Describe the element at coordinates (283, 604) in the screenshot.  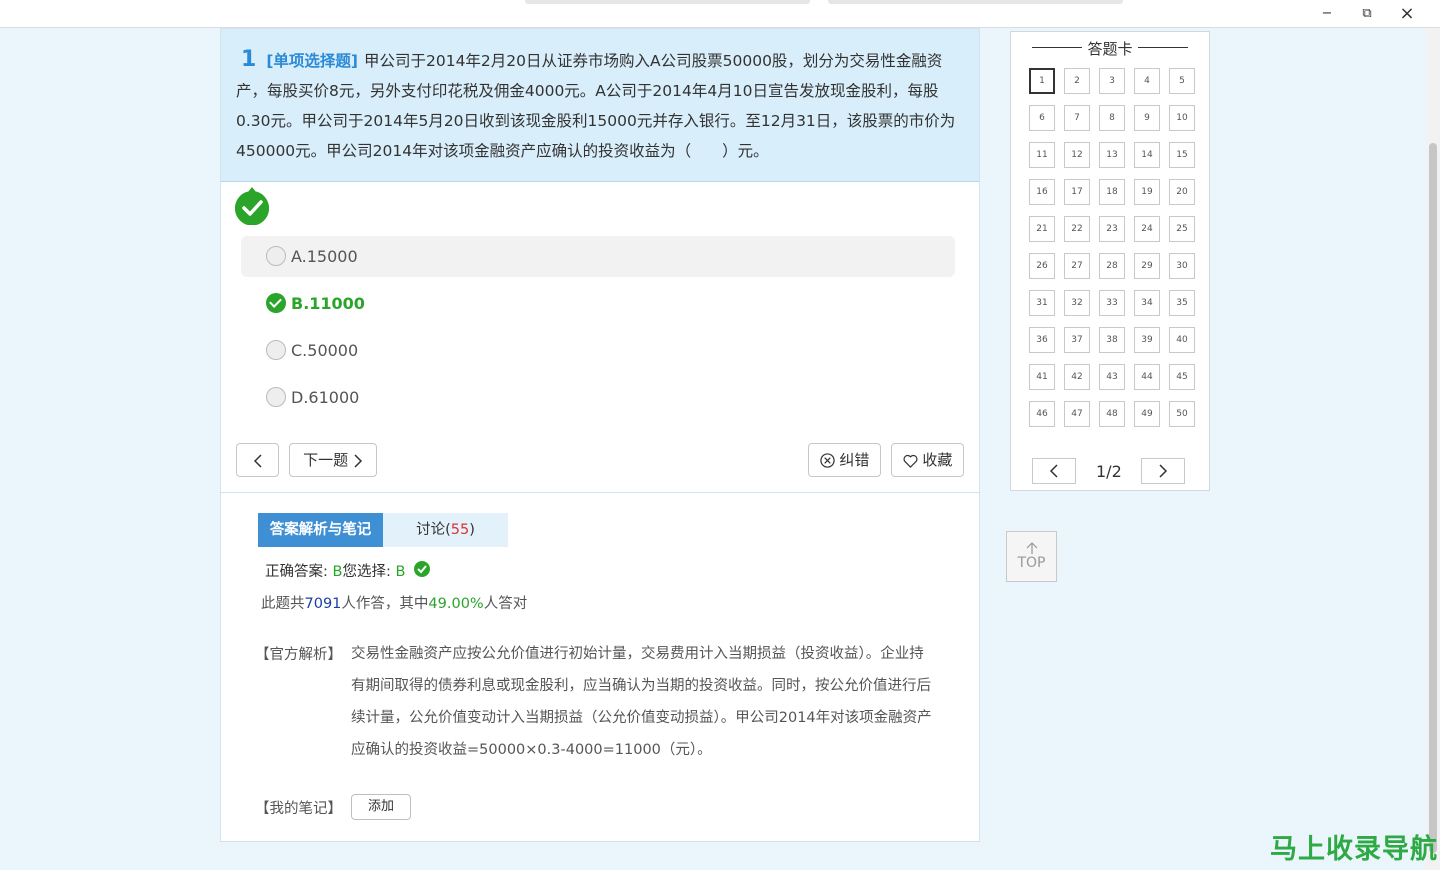
I see `stats-prefix: 此题共` at that location.